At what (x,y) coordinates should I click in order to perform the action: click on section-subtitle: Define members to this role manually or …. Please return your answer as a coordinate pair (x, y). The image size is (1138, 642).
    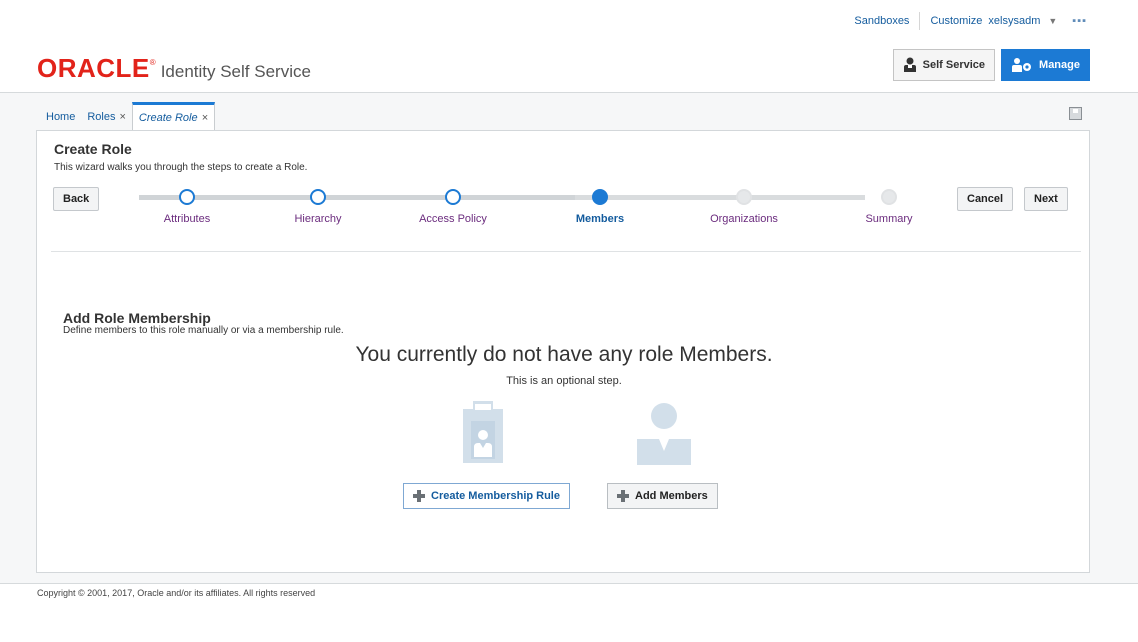
    Looking at the image, I should click on (203, 330).